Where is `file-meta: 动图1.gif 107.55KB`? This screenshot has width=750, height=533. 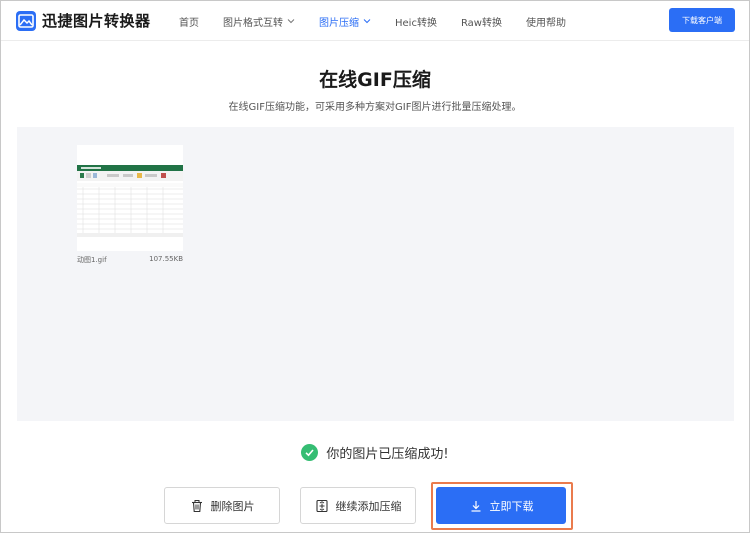 file-meta: 动图1.gif 107.55KB is located at coordinates (130, 260).